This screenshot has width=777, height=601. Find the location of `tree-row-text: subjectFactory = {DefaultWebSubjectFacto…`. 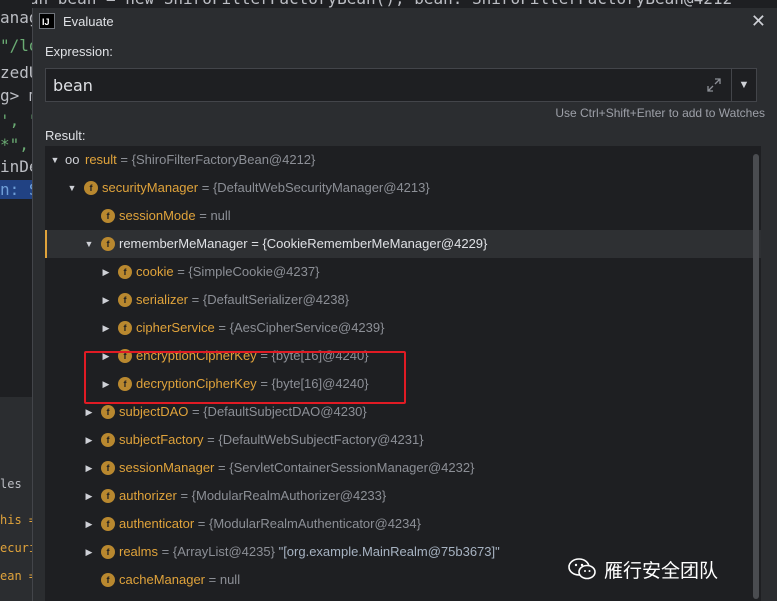

tree-row-text: subjectFactory = {DefaultWebSubjectFacto… is located at coordinates (271, 439).